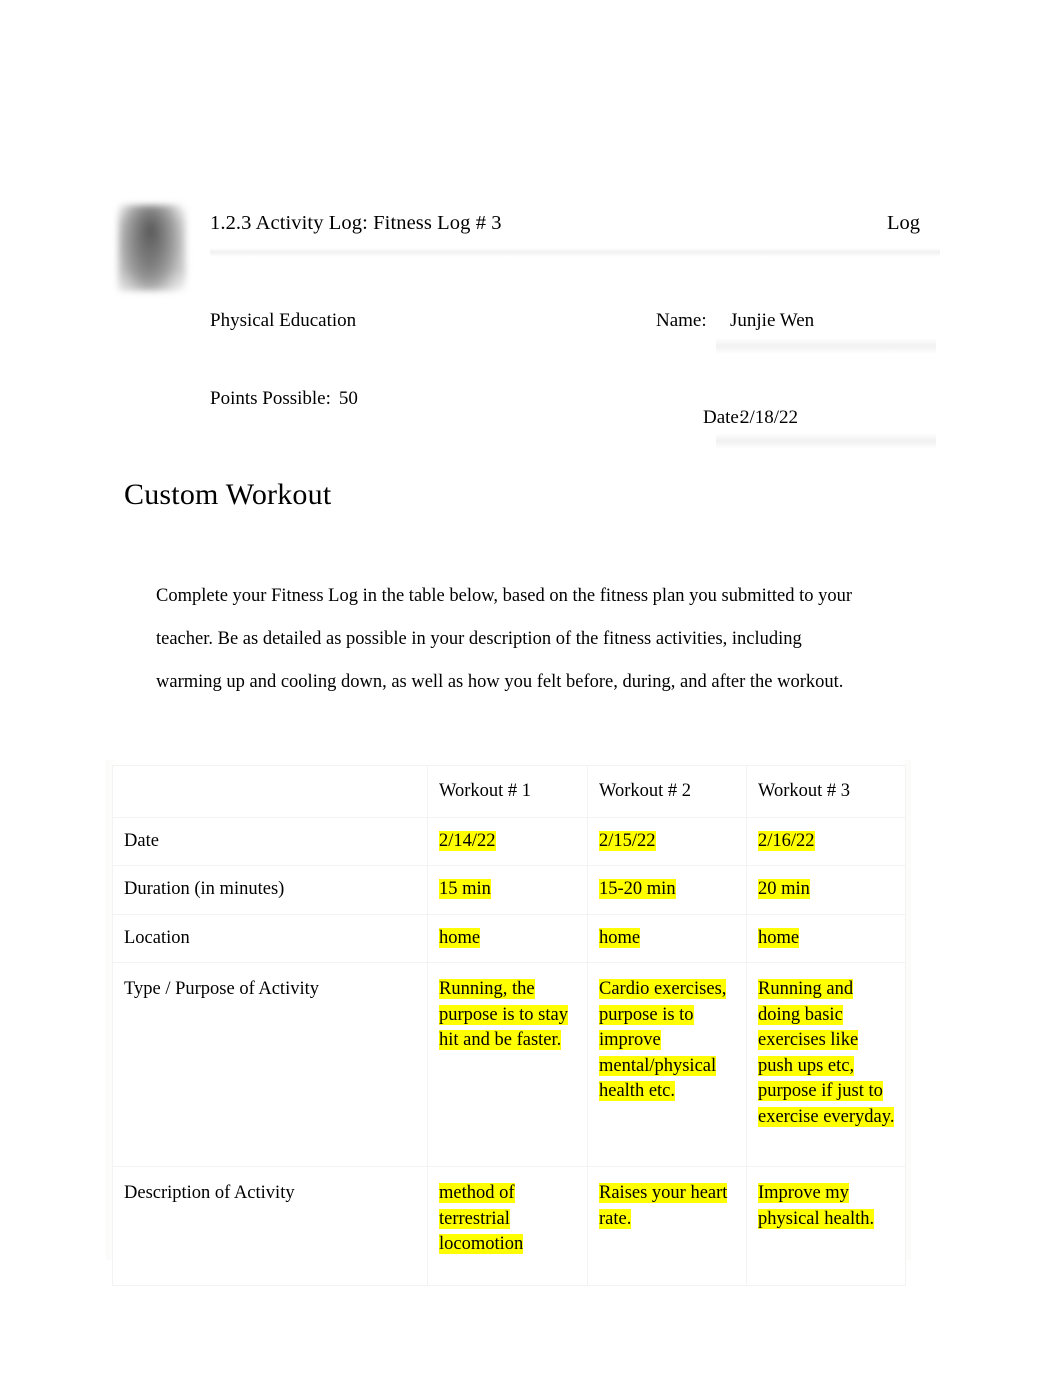 The height and width of the screenshot is (1377, 1062). Describe the element at coordinates (283, 320) in the screenshot. I see `subject-label: Physical Education` at that location.